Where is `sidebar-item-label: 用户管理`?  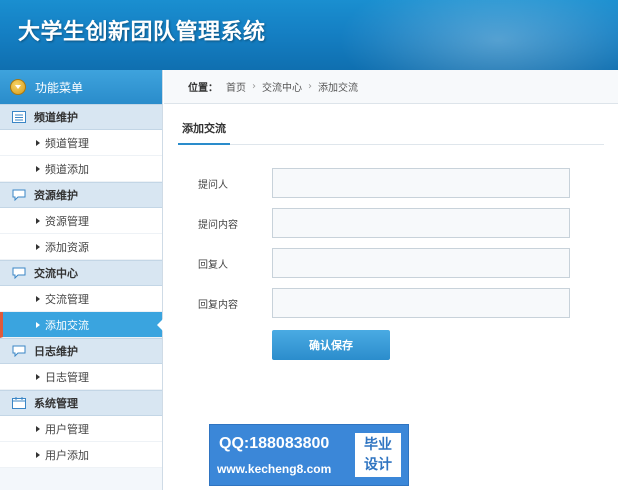 sidebar-item-label: 用户管理 is located at coordinates (67, 429).